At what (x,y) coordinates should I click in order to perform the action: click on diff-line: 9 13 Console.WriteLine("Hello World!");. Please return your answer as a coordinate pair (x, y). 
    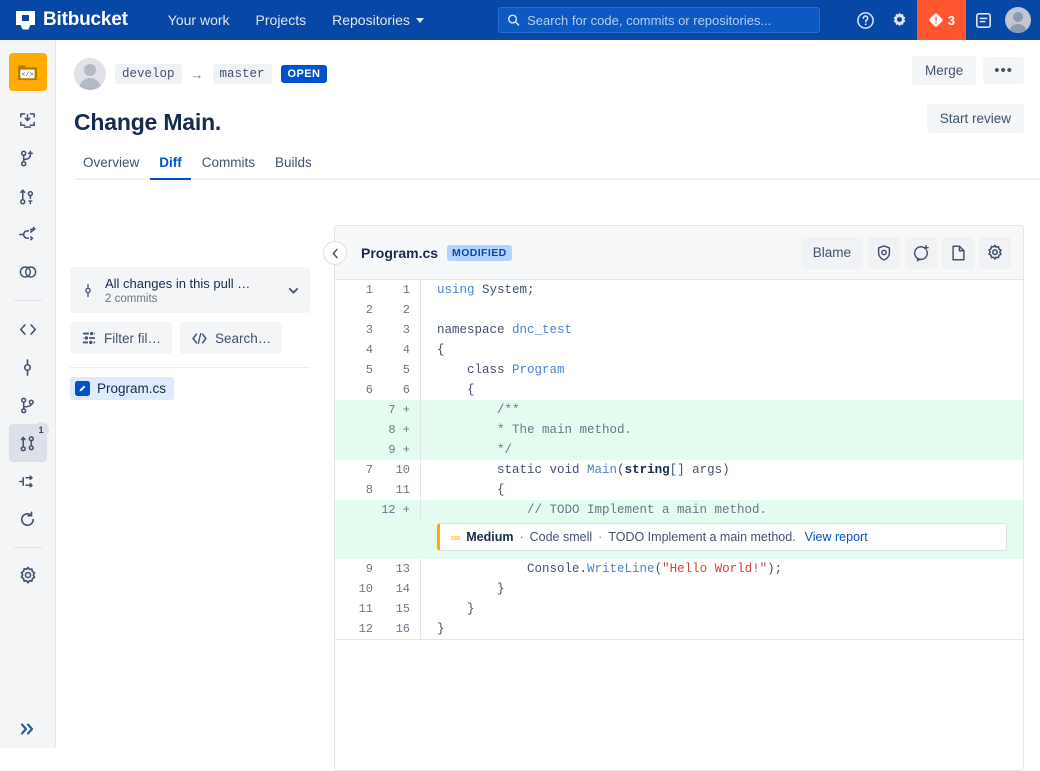
    Looking at the image, I should click on (679, 569).